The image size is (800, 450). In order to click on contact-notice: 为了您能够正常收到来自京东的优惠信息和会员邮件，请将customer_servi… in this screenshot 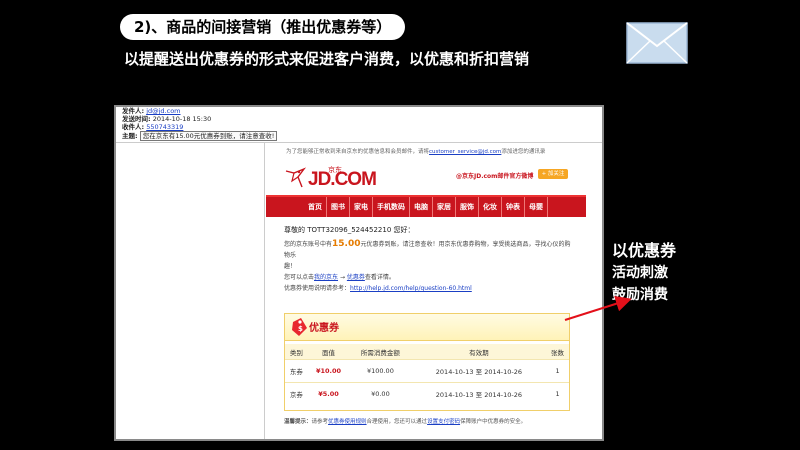, I will do `click(415, 151)`.